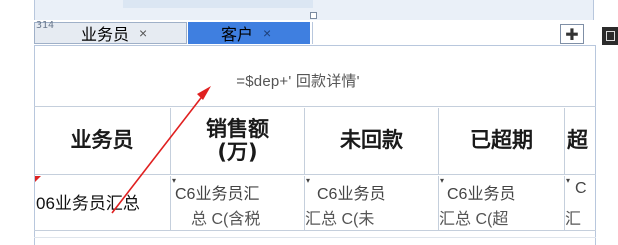 The width and height of the screenshot is (618, 245). What do you see at coordinates (105, 35) in the screenshot?
I see `tab-salesman-label: 业务员` at bounding box center [105, 35].